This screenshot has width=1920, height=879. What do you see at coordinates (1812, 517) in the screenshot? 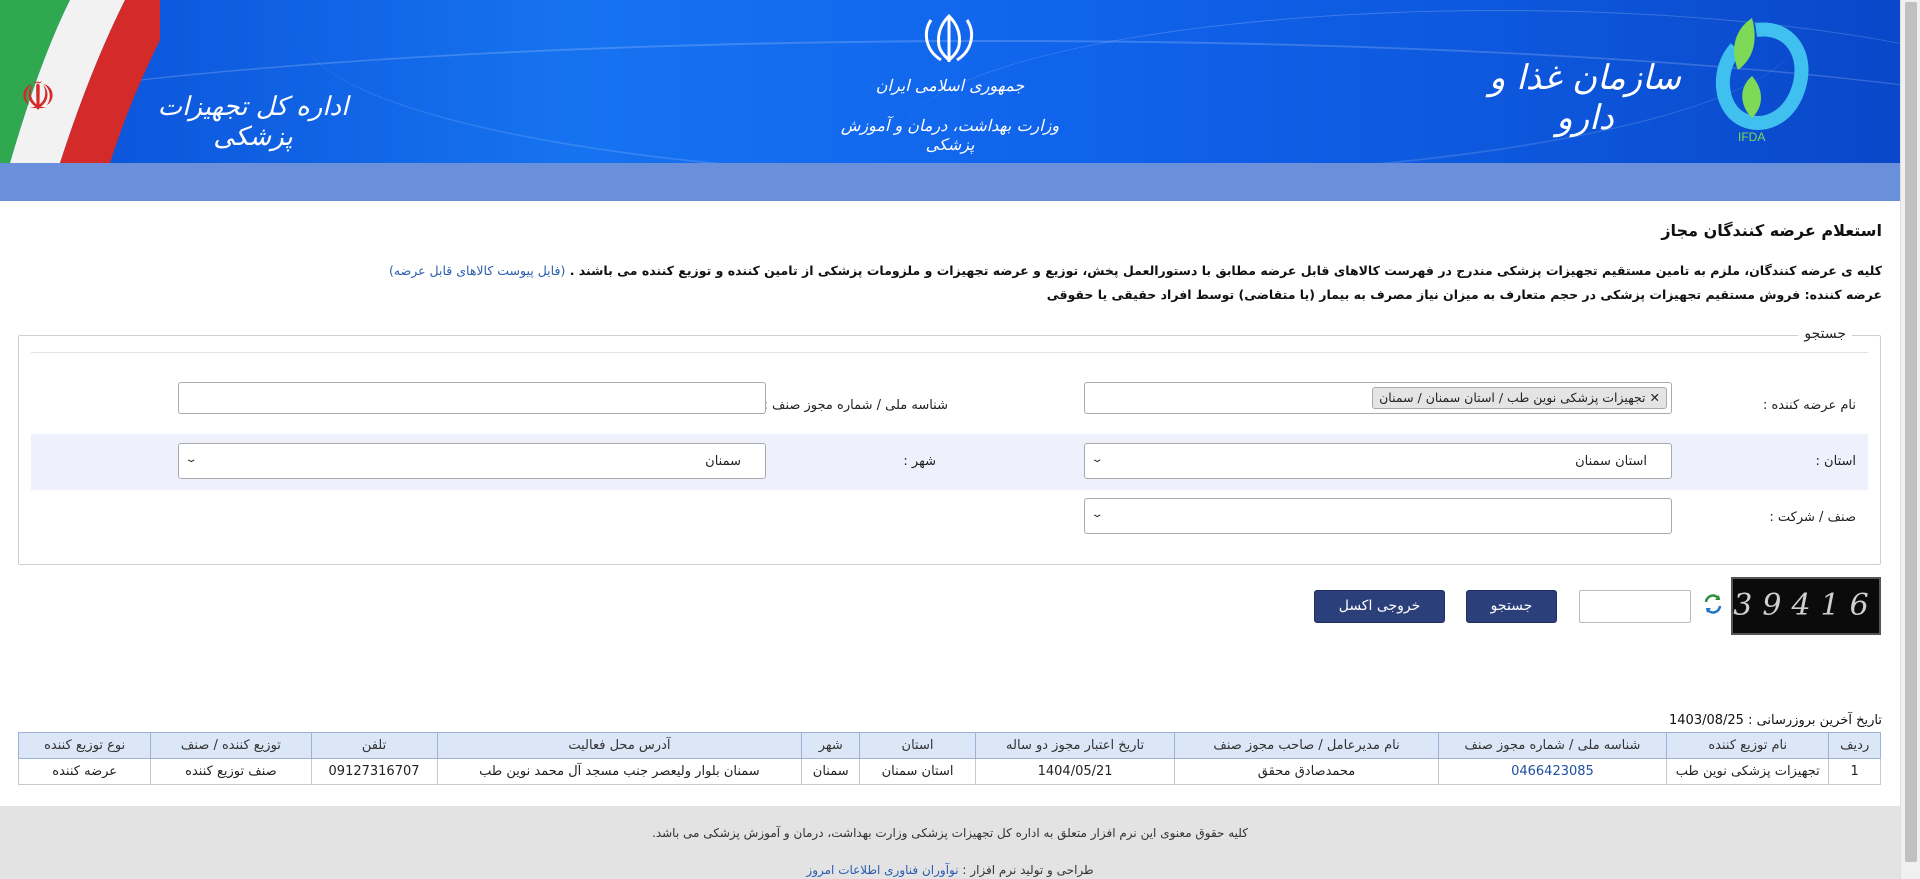
I see `guild-label: صنف / شرکت :` at bounding box center [1812, 517].